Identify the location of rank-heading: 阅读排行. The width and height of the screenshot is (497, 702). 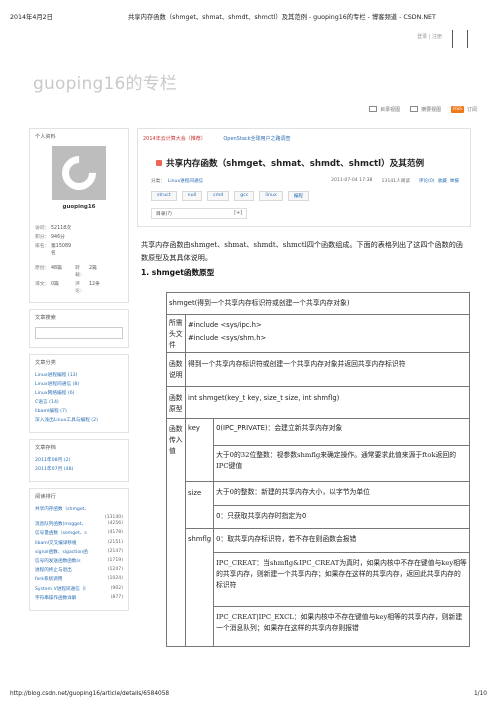
(45, 497).